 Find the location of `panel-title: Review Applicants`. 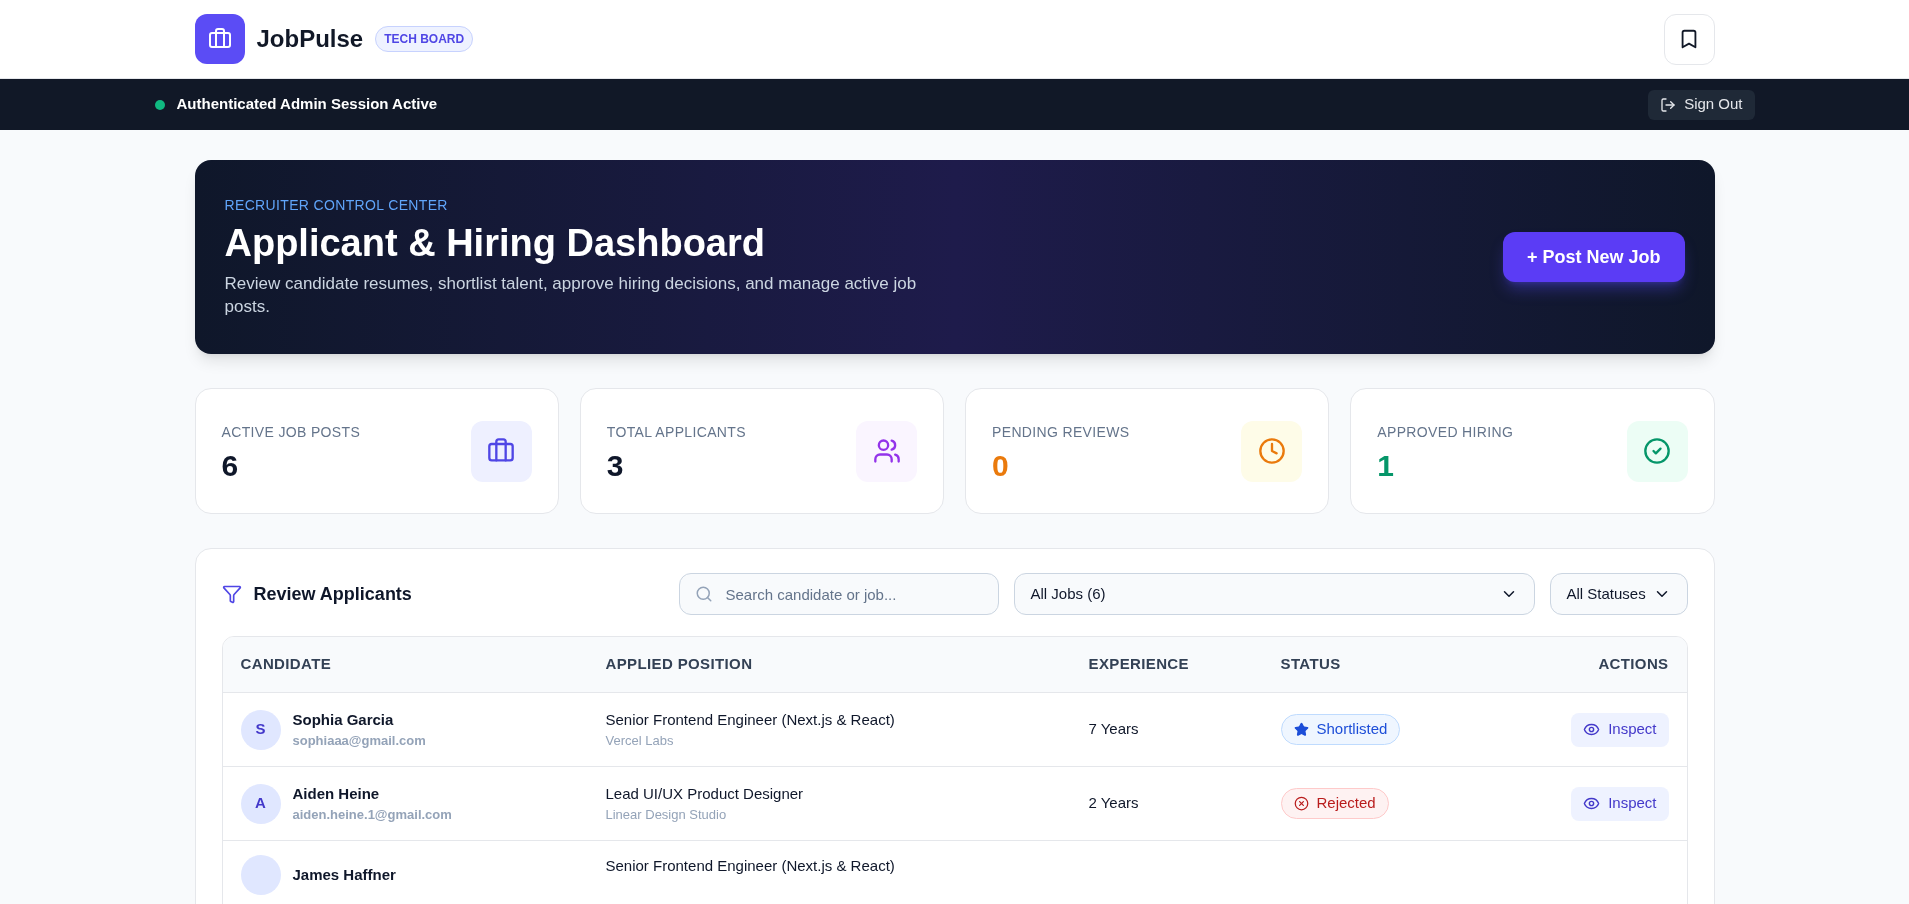

panel-title: Review Applicants is located at coordinates (332, 594).